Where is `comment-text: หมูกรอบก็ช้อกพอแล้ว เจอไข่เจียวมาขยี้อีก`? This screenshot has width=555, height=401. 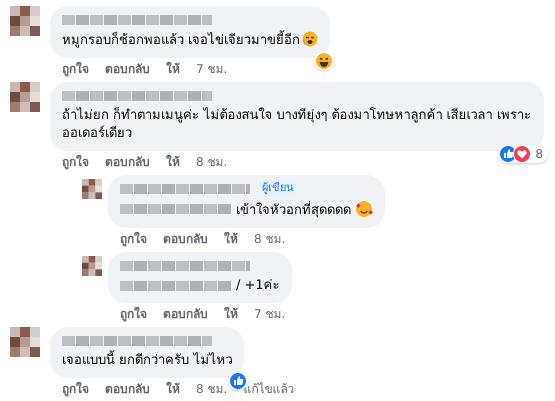 comment-text: หมูกรอบก็ช้อกพอแล้ว เจอไข่เจียวมาขยี้อีก is located at coordinates (190, 40).